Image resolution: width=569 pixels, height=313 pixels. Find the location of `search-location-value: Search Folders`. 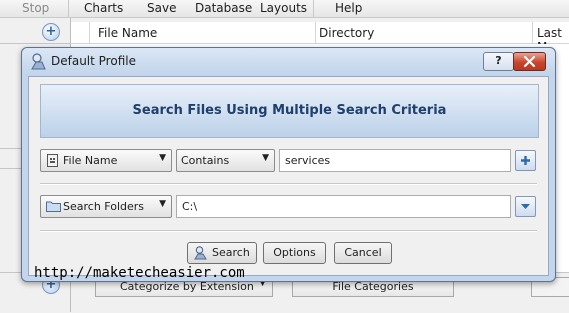

search-location-value: Search Folders is located at coordinates (104, 206).